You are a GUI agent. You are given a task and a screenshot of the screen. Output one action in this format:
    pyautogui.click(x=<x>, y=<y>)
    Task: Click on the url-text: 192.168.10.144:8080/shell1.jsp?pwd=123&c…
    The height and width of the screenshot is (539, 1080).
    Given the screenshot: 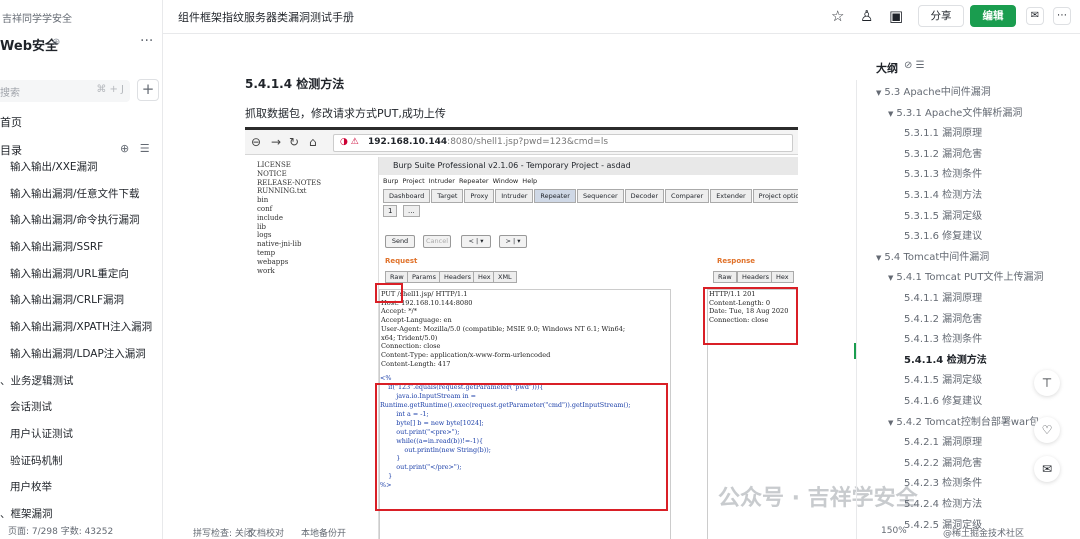 What is the action you would take?
    pyautogui.click(x=488, y=142)
    